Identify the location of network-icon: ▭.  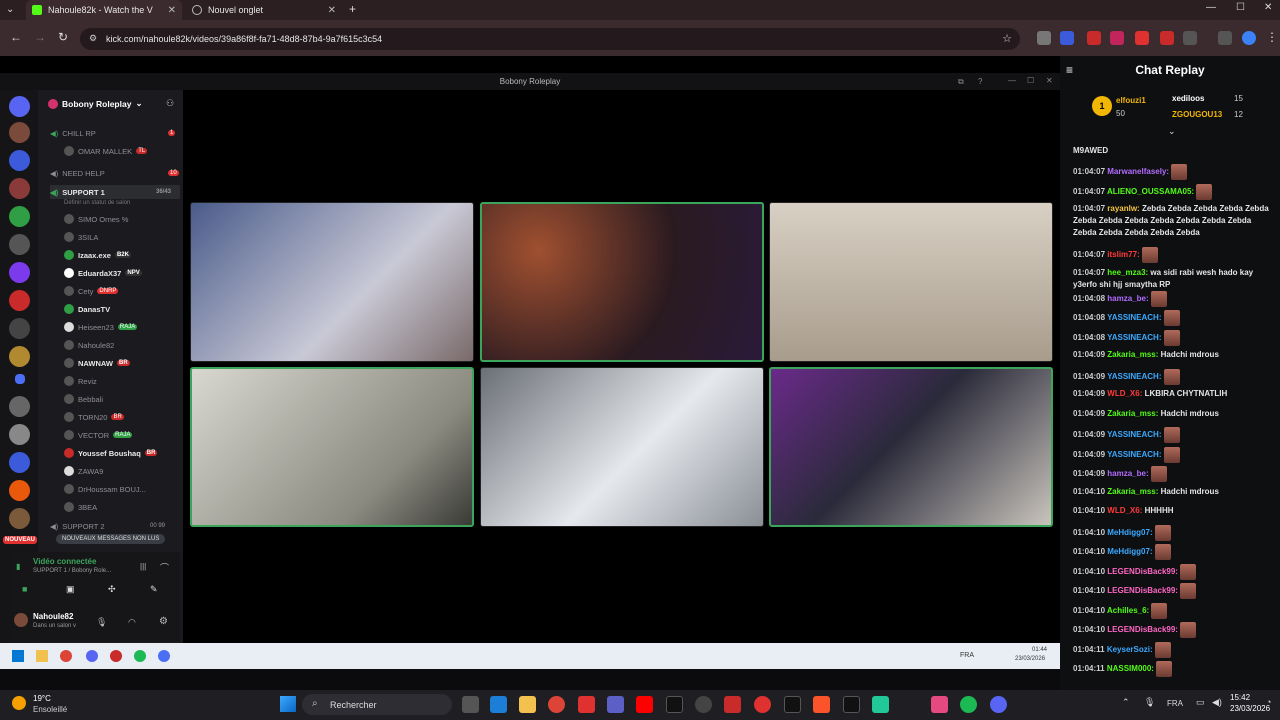
(1200, 702).